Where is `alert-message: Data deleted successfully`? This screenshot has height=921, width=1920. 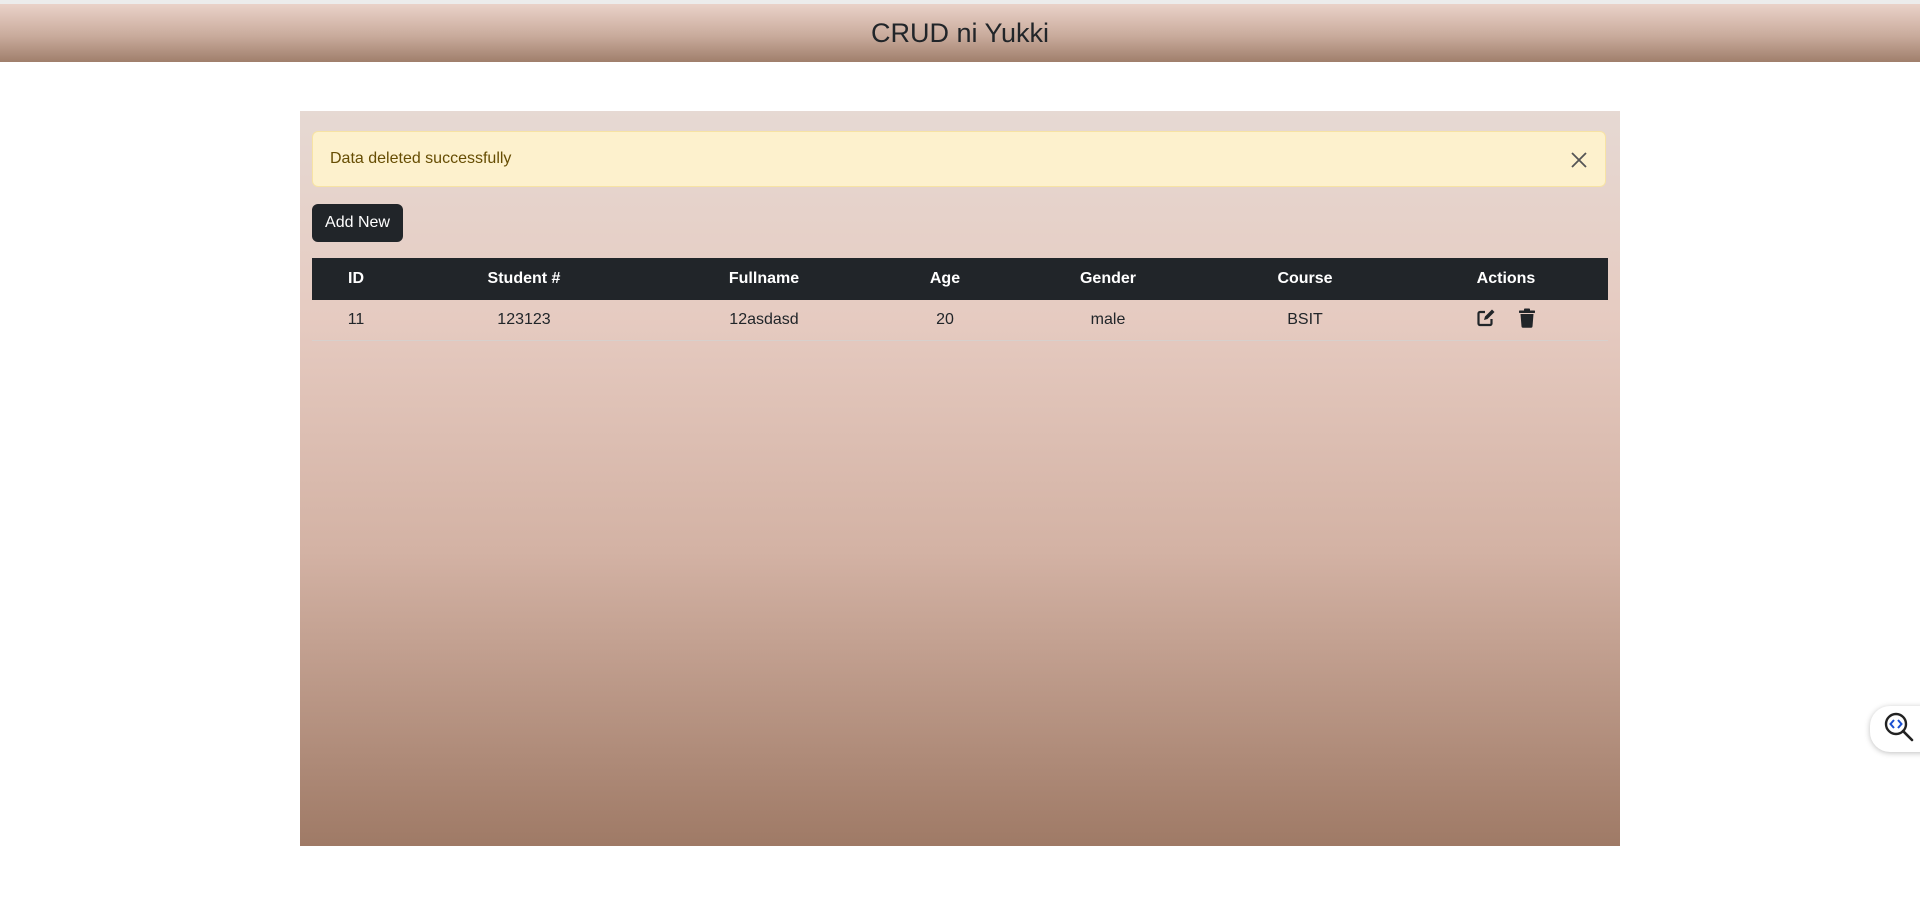 alert-message: Data deleted successfully is located at coordinates (421, 158).